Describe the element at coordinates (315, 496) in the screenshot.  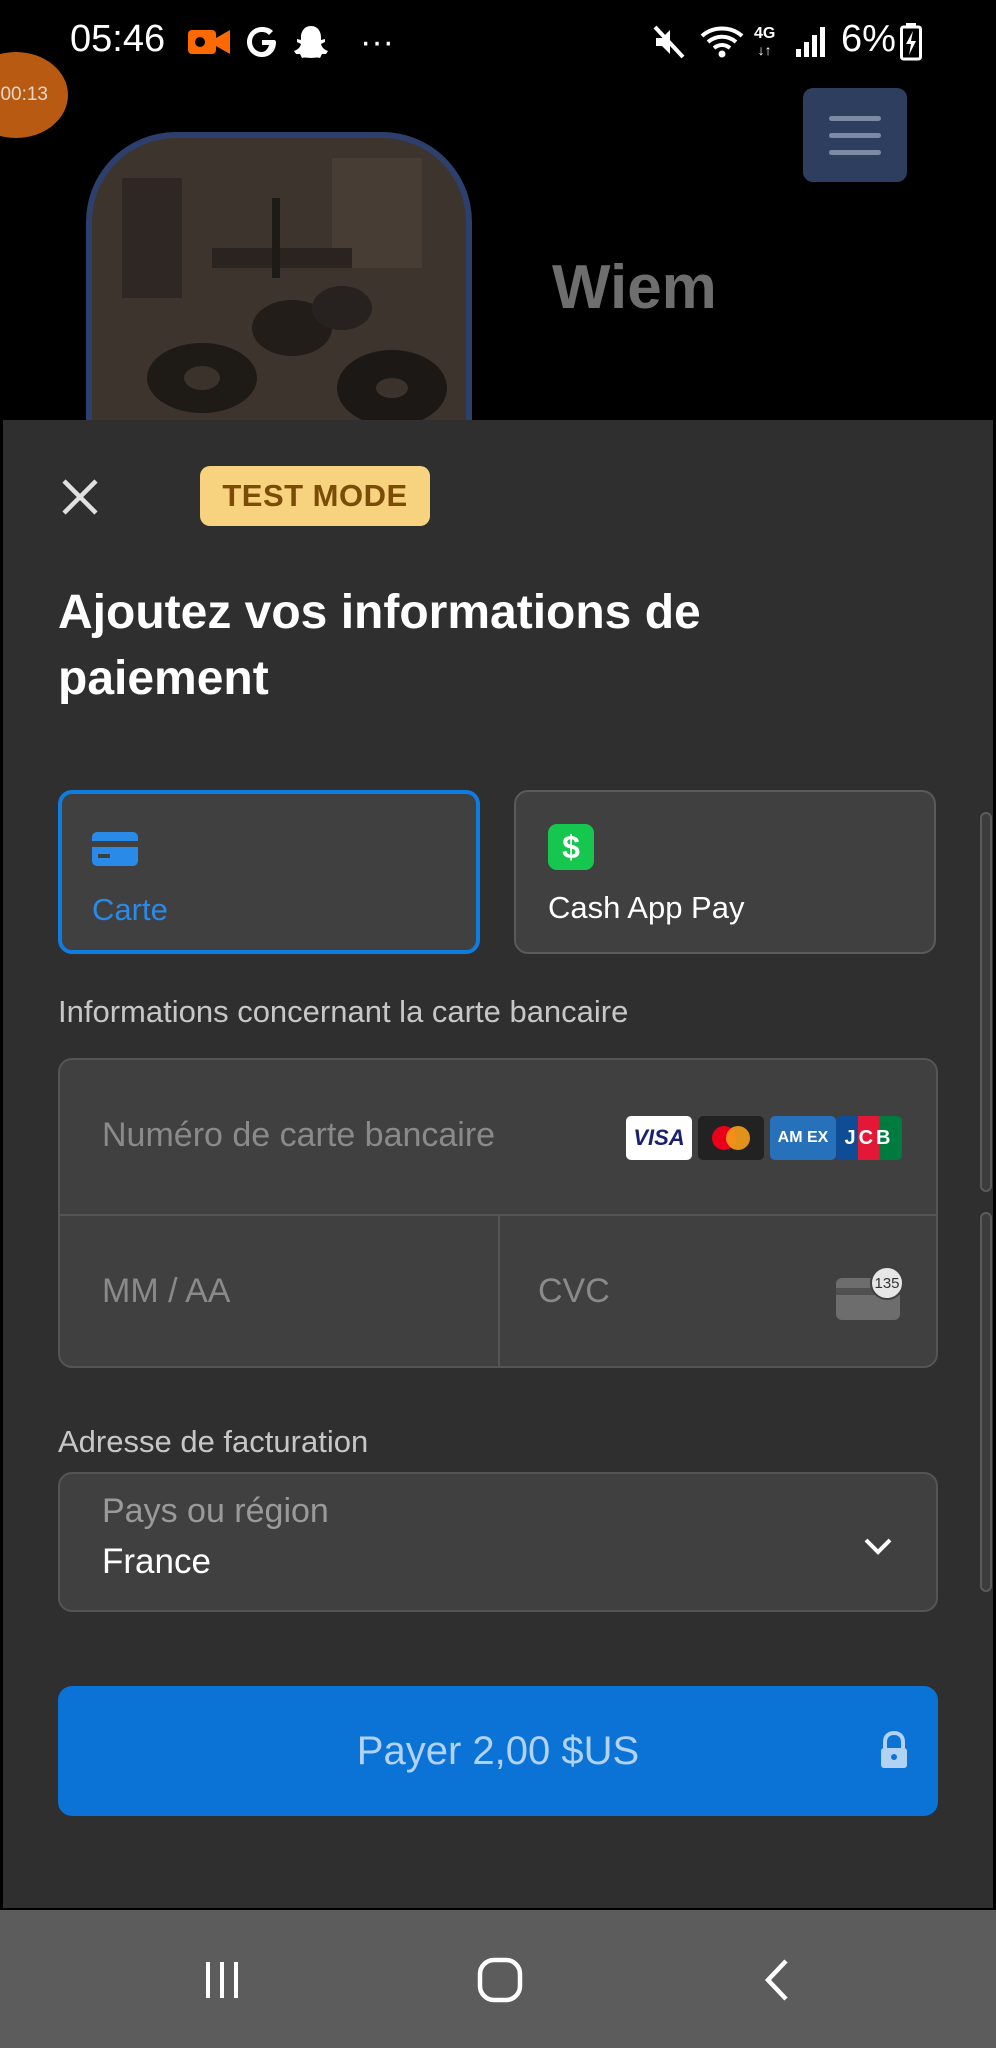
I see `test-mode-badge: TEST MODE` at that location.